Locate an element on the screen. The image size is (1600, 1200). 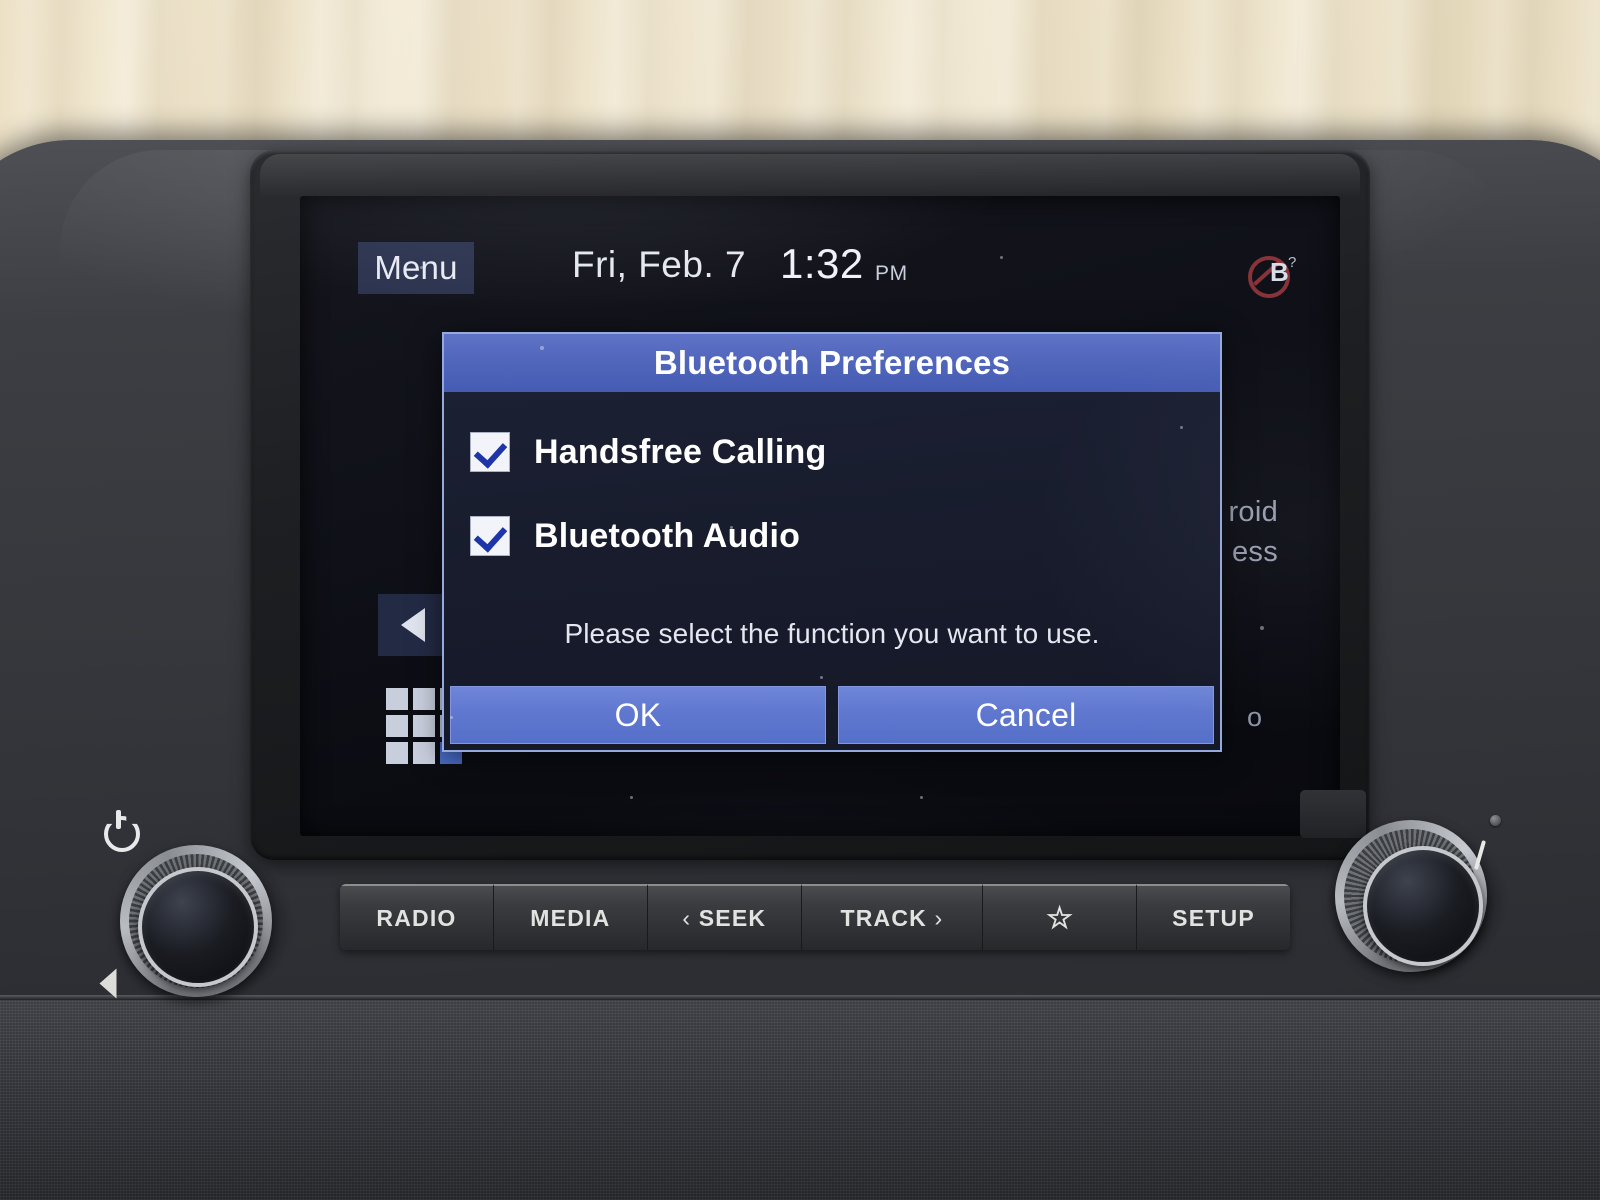
knob-position-marker is located at coordinates (108, 983).